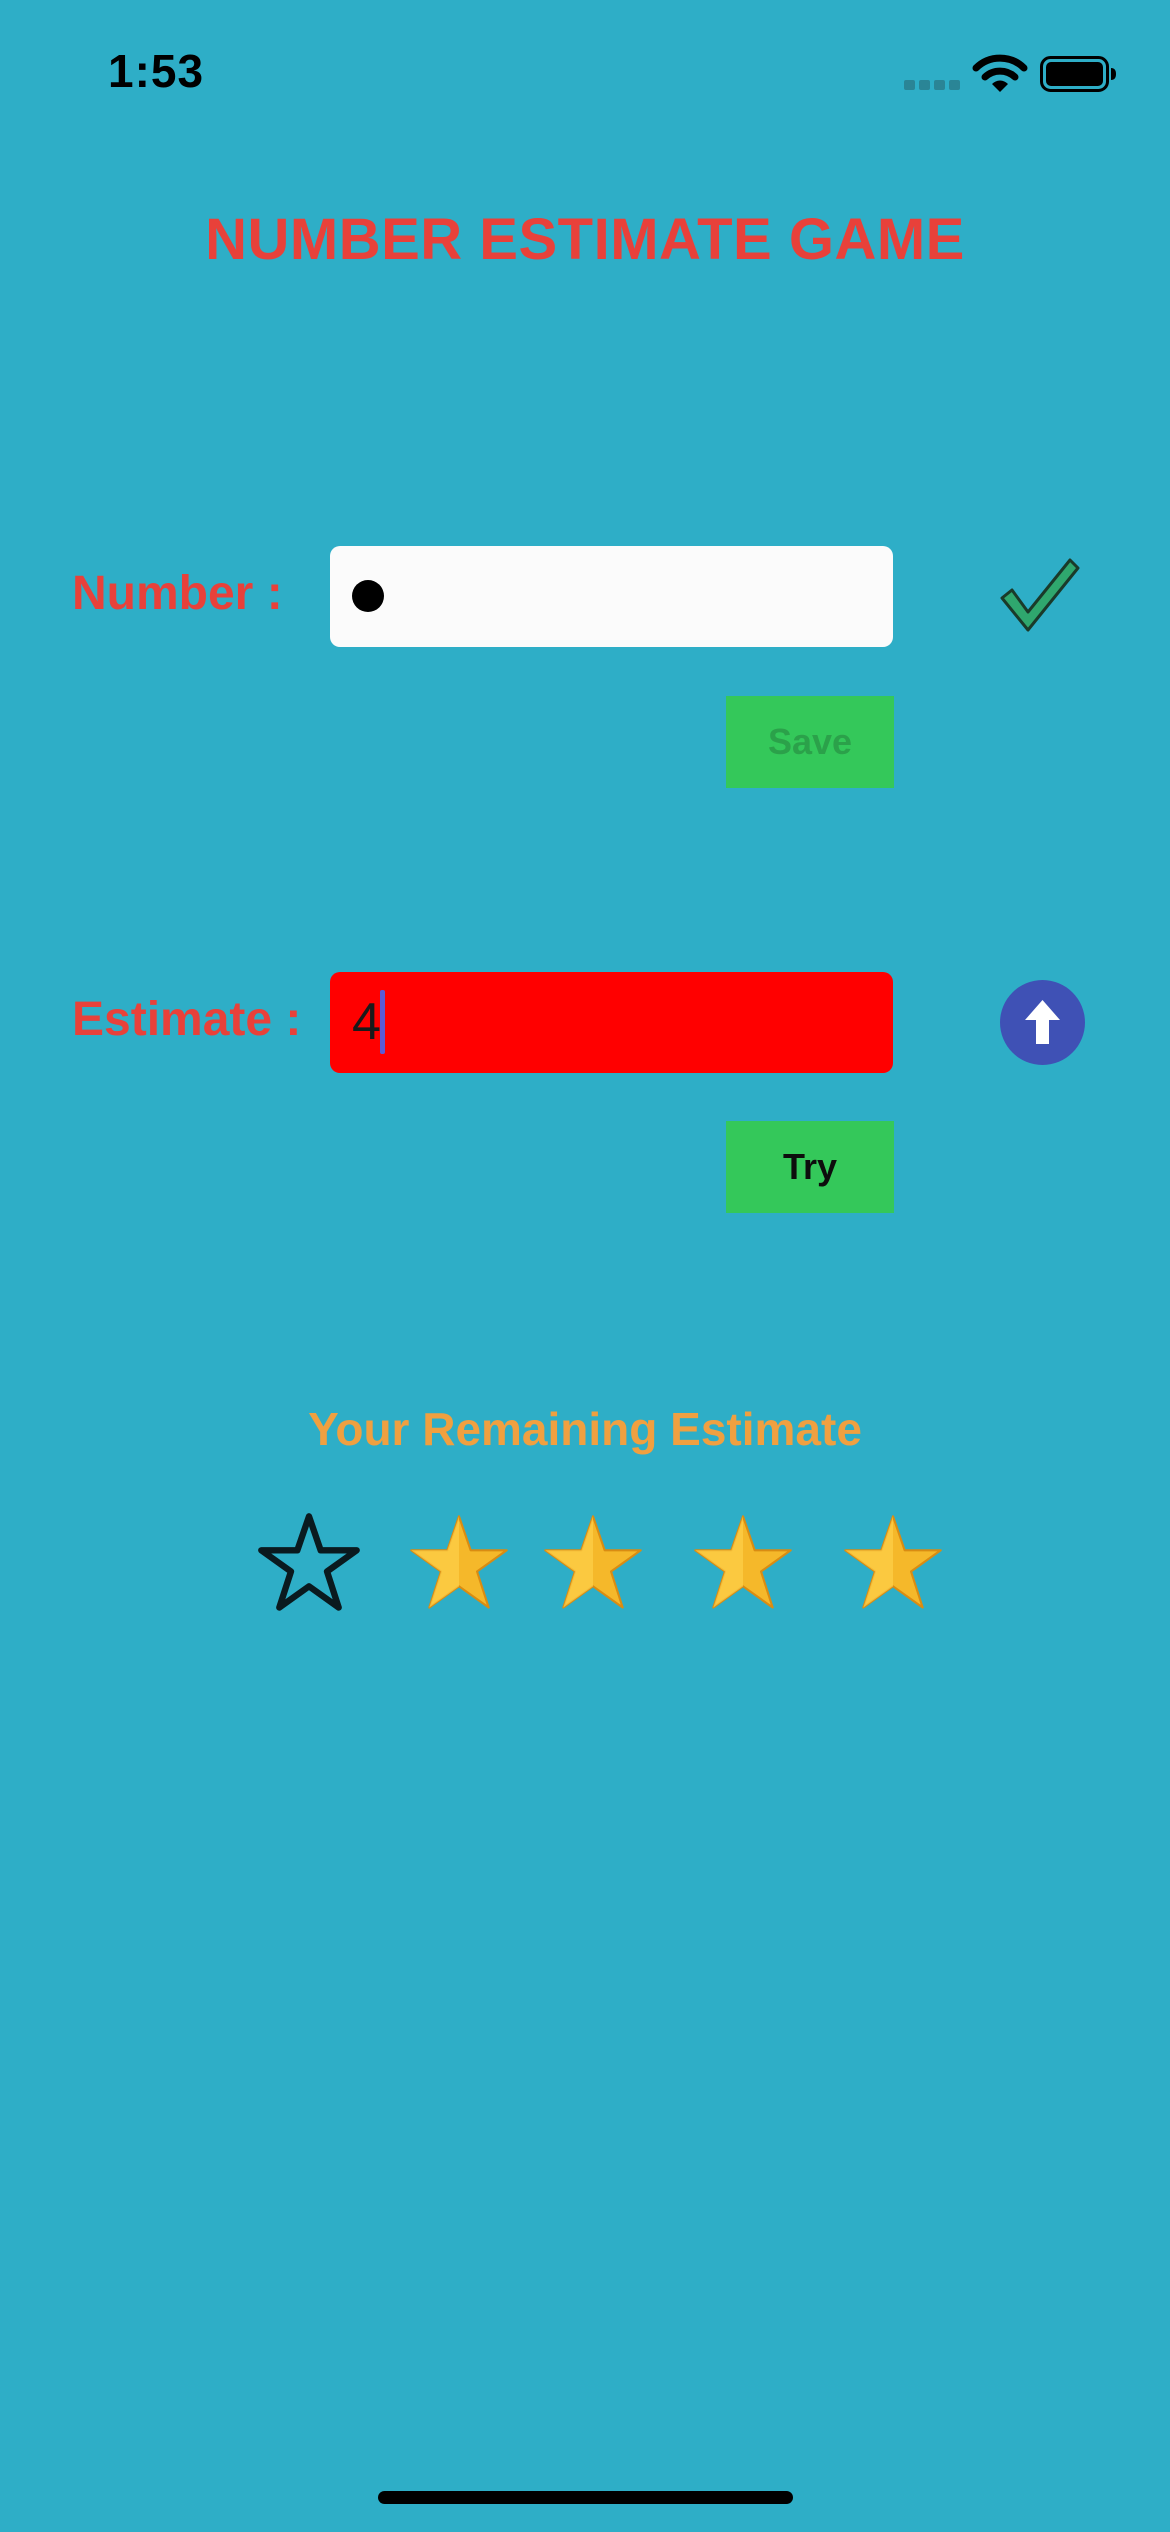 This screenshot has height=2532, width=1170. Describe the element at coordinates (1000, 73) in the screenshot. I see `wifi-icon` at that location.